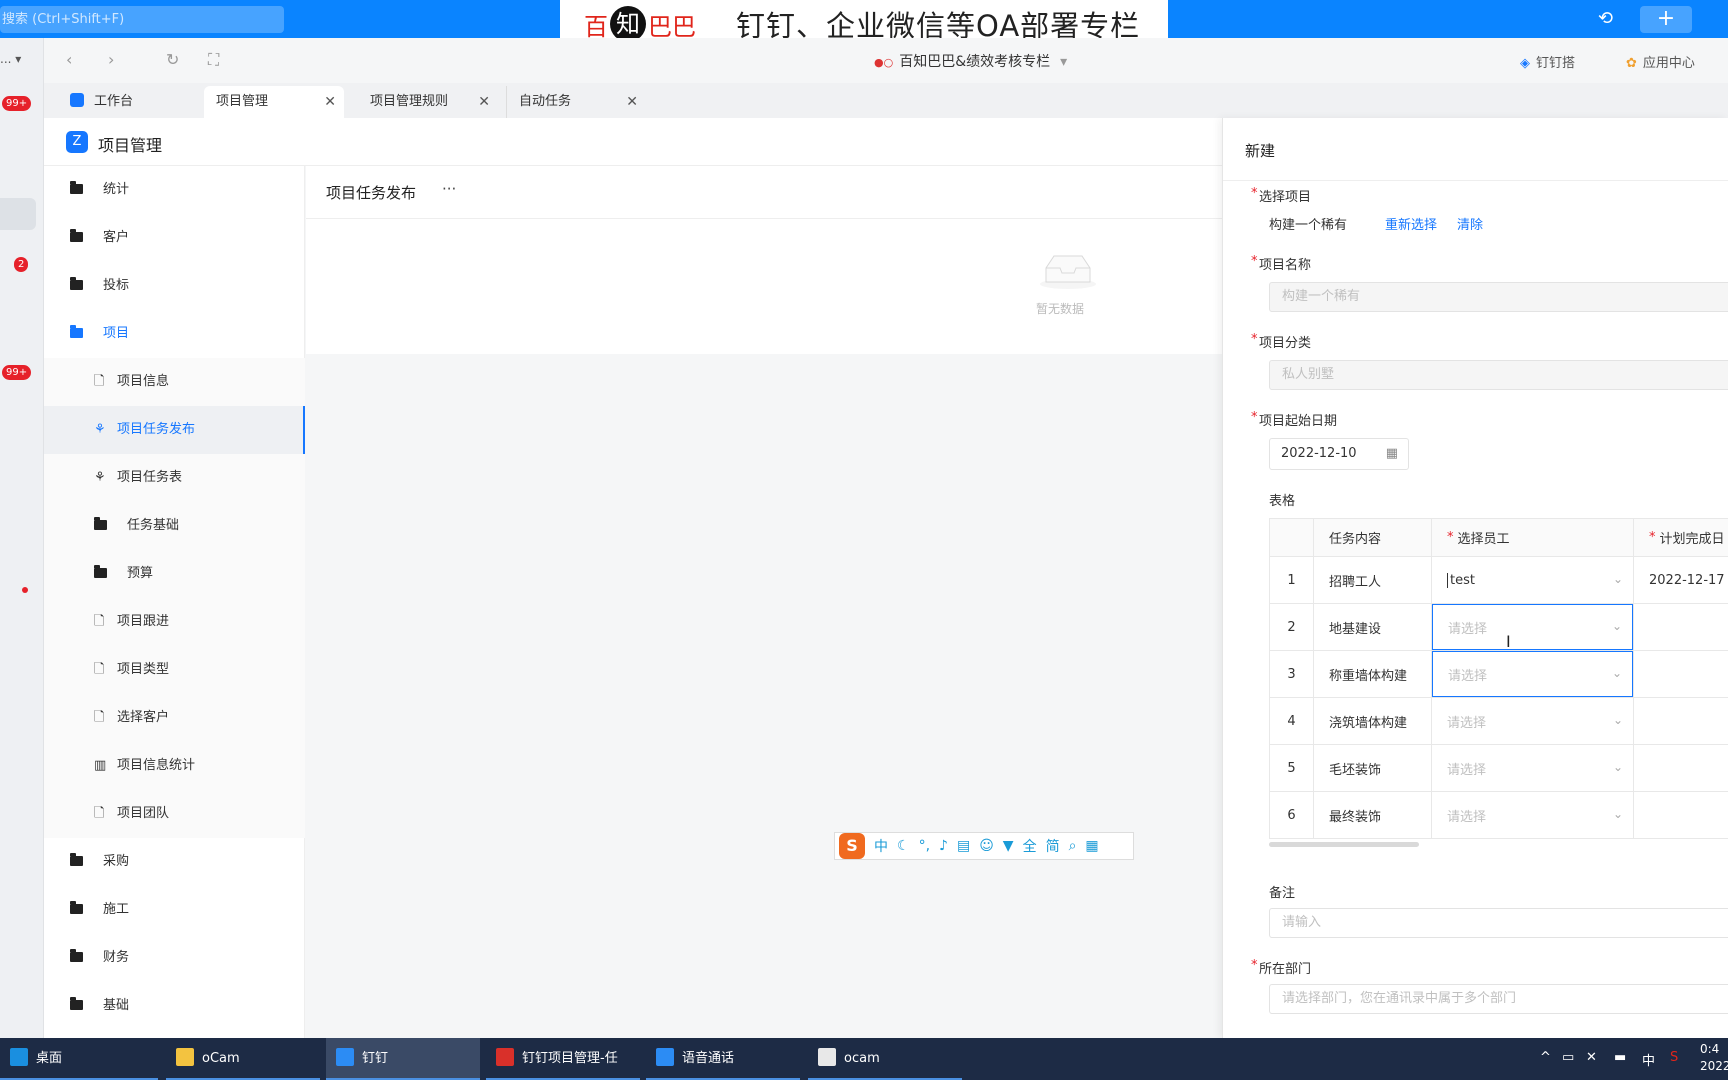 The width and height of the screenshot is (1728, 1080). I want to click on menu-item-project-team: 🗋 项目团队, so click(174, 814).